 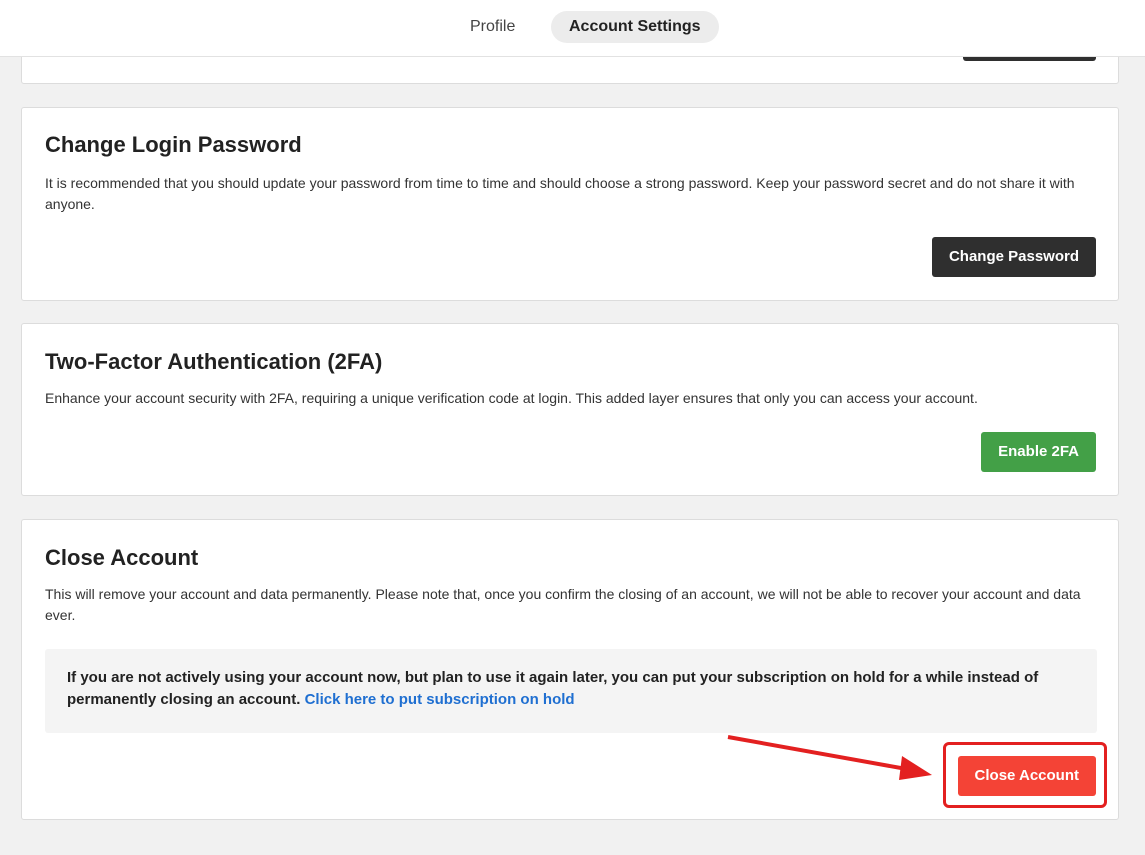 What do you see at coordinates (214, 361) in the screenshot?
I see `two-factor-title: Two-Factor Authentication (2FA)` at bounding box center [214, 361].